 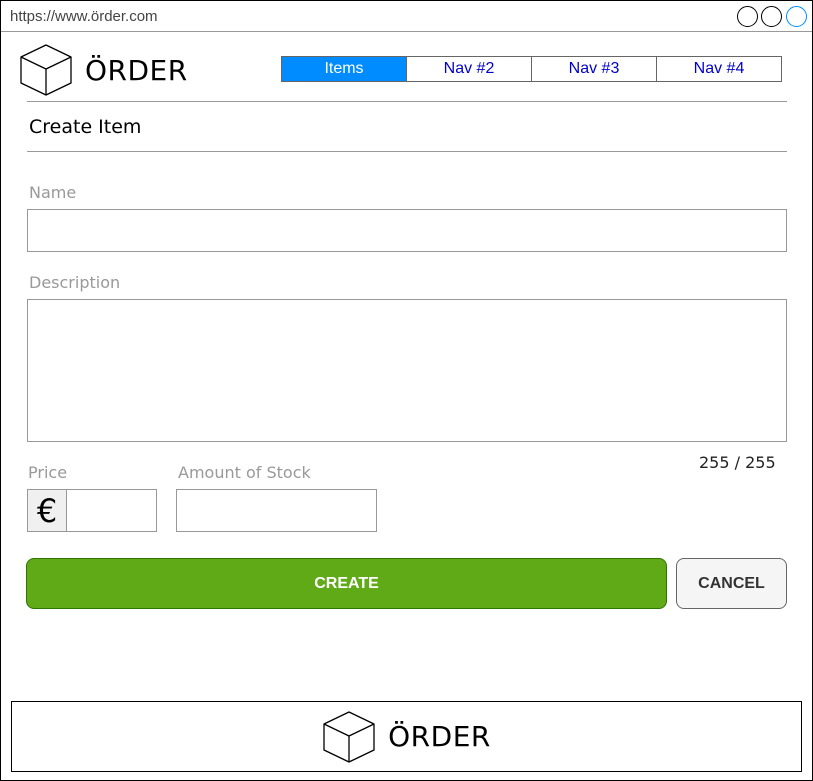 I want to click on stock-label: Amount of Stock, so click(x=244, y=472).